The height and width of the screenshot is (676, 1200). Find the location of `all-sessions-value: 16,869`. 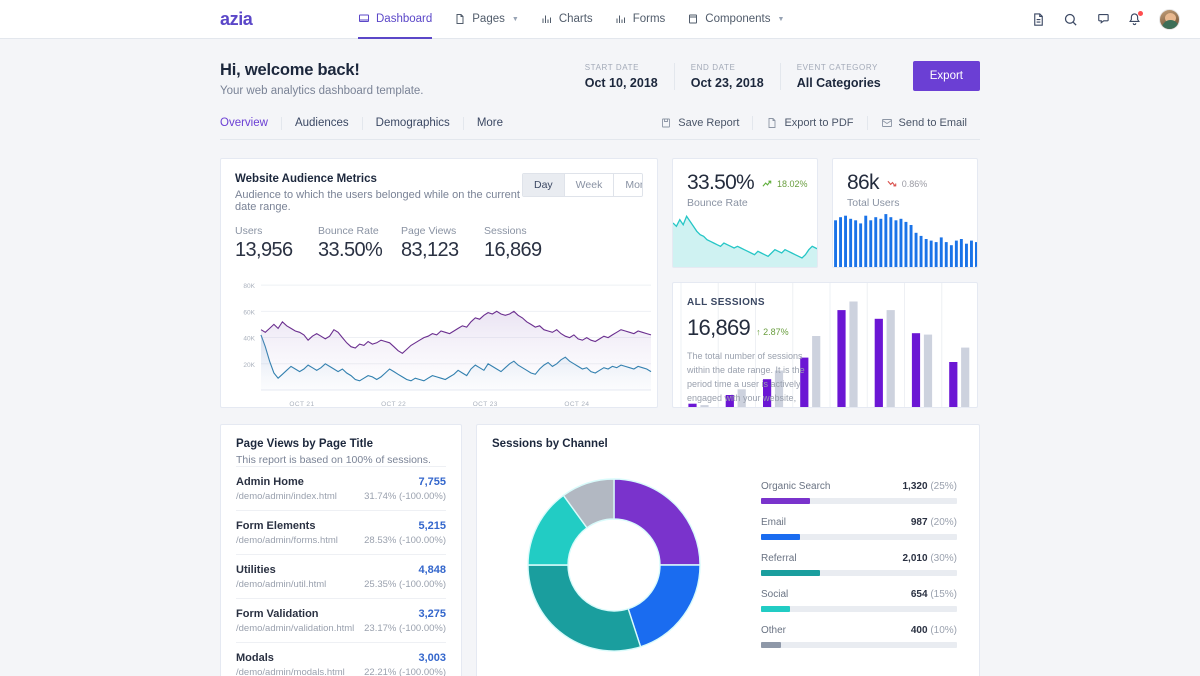

all-sessions-value: 16,869 is located at coordinates (719, 327).